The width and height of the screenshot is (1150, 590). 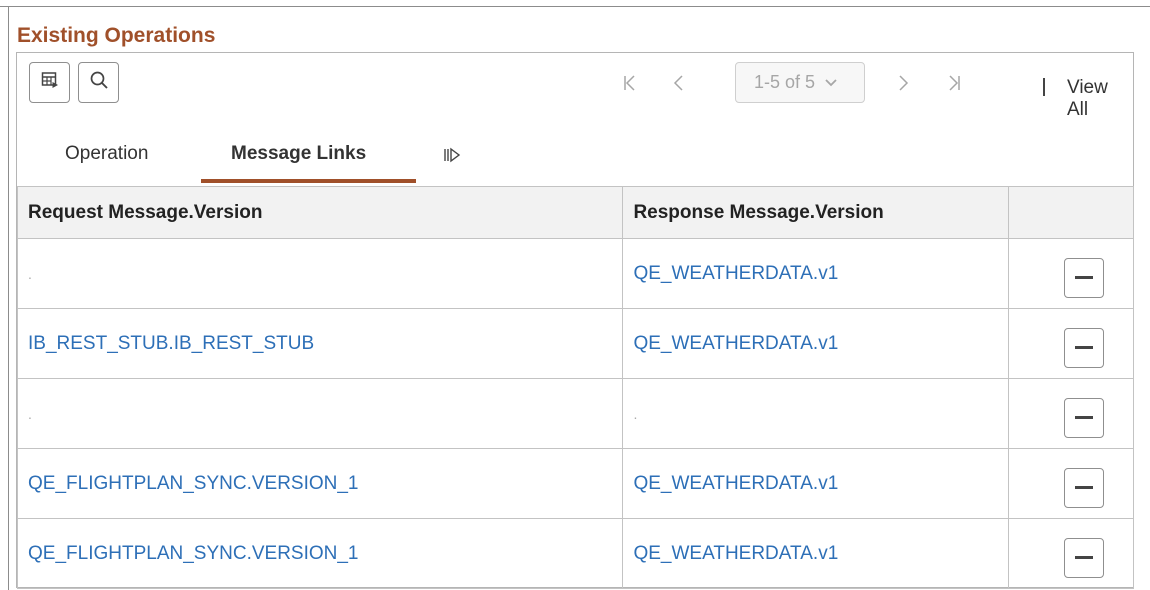 What do you see at coordinates (575, 6) in the screenshot?
I see `top-rule` at bounding box center [575, 6].